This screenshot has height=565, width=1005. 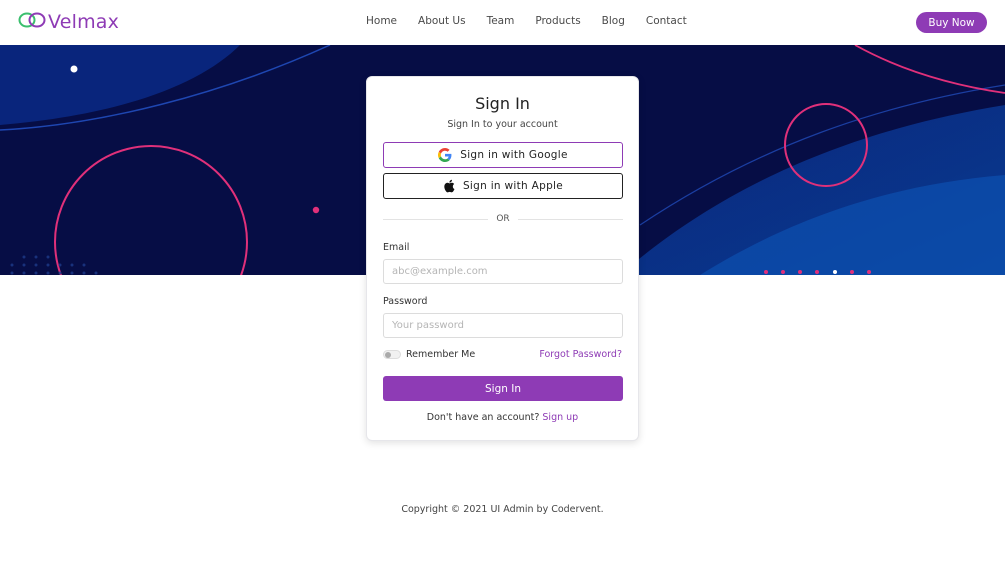 I want to click on main-nav: Home About Us Team Products Blog Contact, so click(x=537, y=21).